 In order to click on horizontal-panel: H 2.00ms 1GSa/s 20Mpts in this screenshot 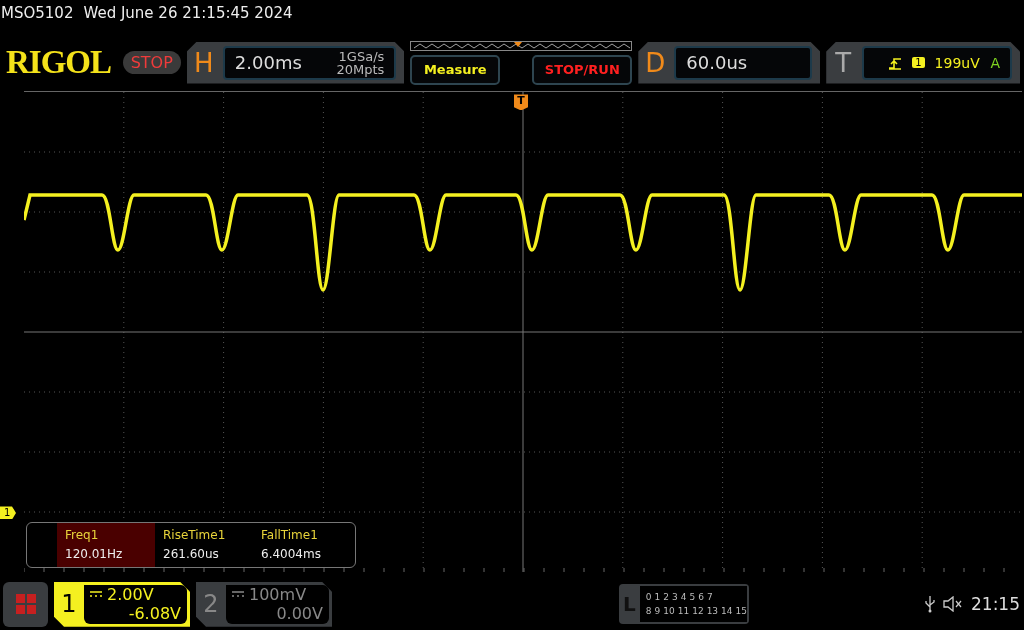, I will do `click(295, 62)`.